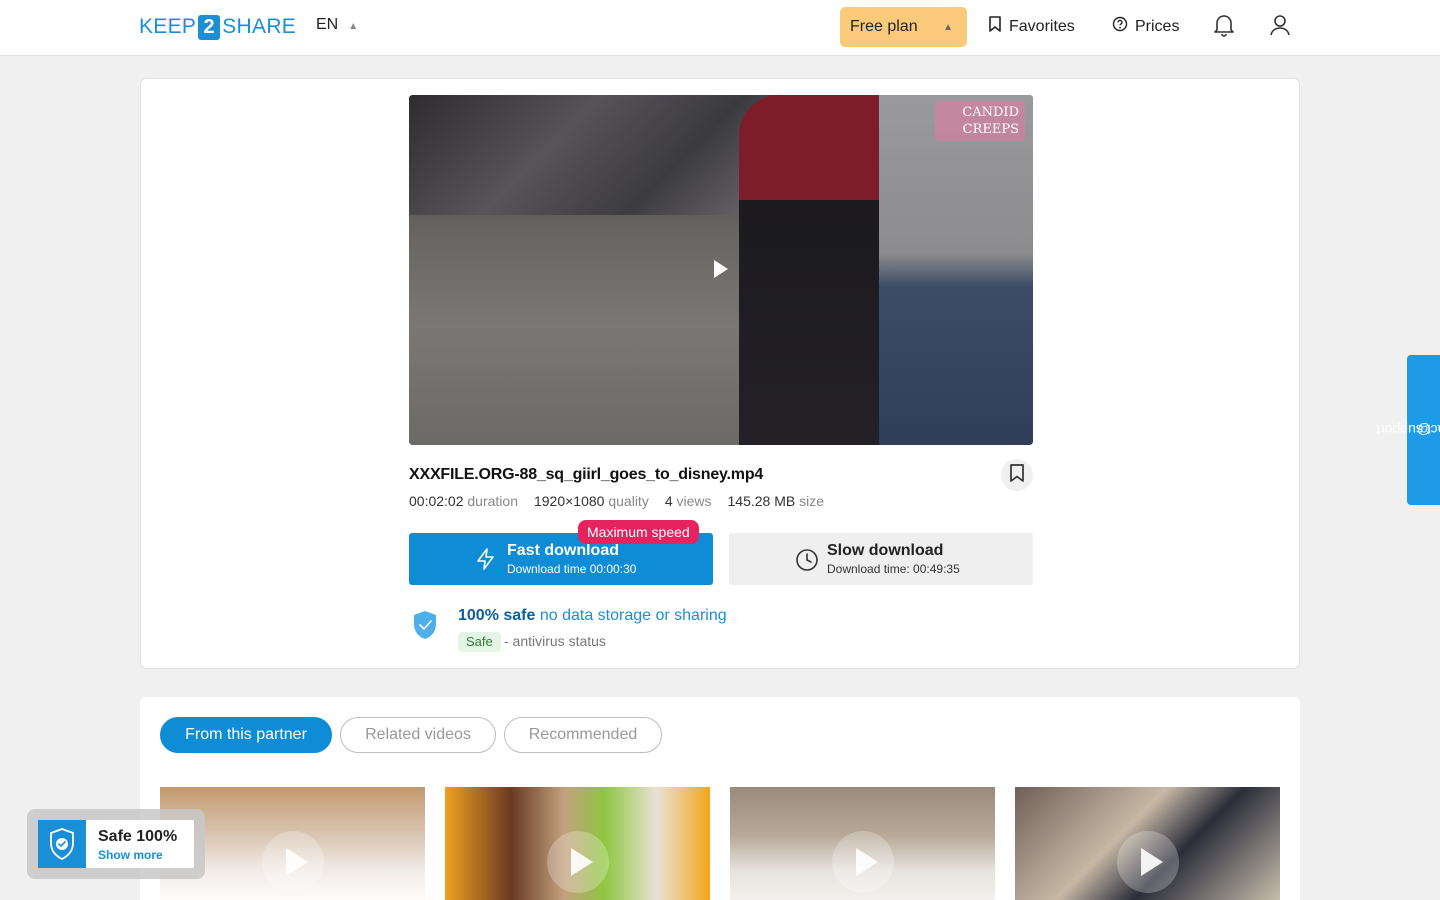 This screenshot has height=900, width=1440. What do you see at coordinates (486, 561) in the screenshot?
I see `lightning-icon` at bounding box center [486, 561].